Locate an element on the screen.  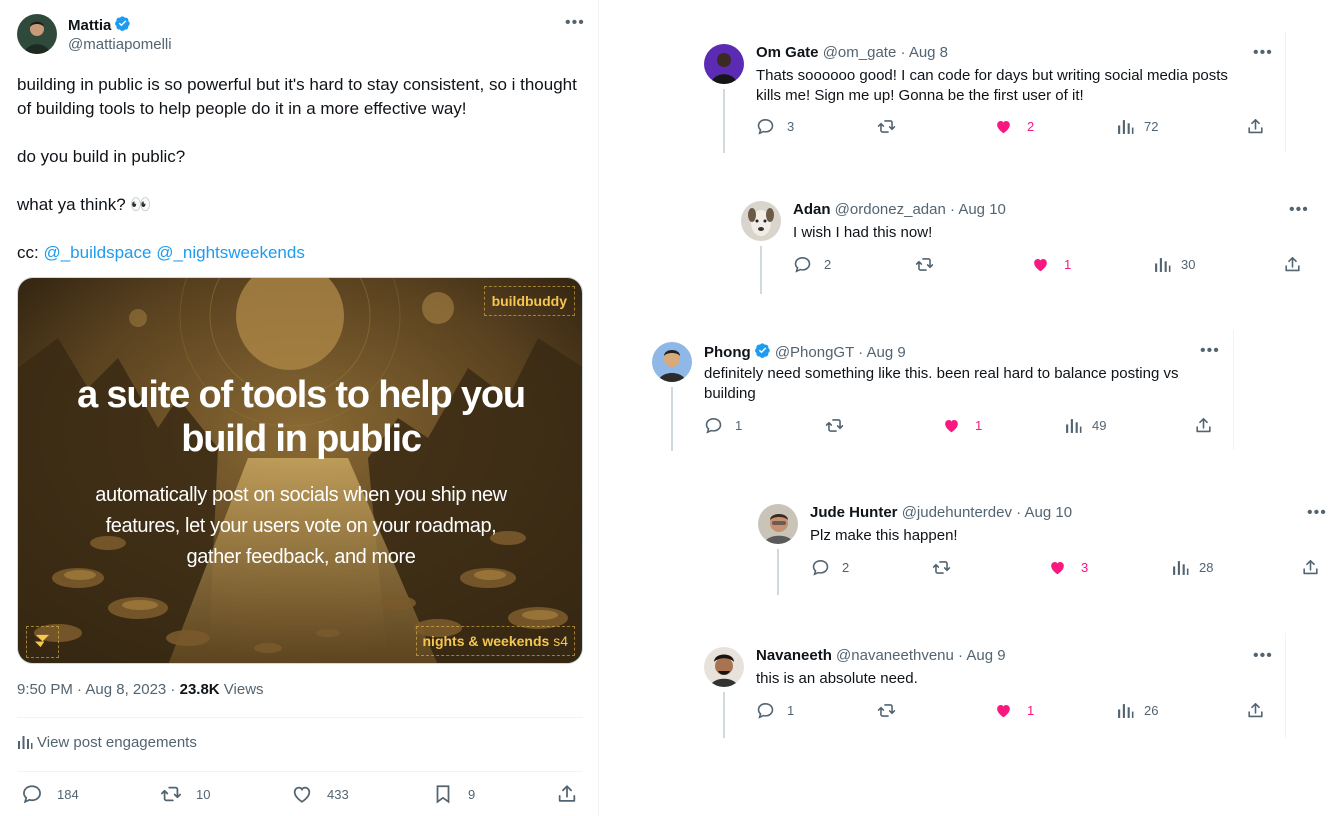
bookmark-button: 9 is located at coordinates (453, 794).